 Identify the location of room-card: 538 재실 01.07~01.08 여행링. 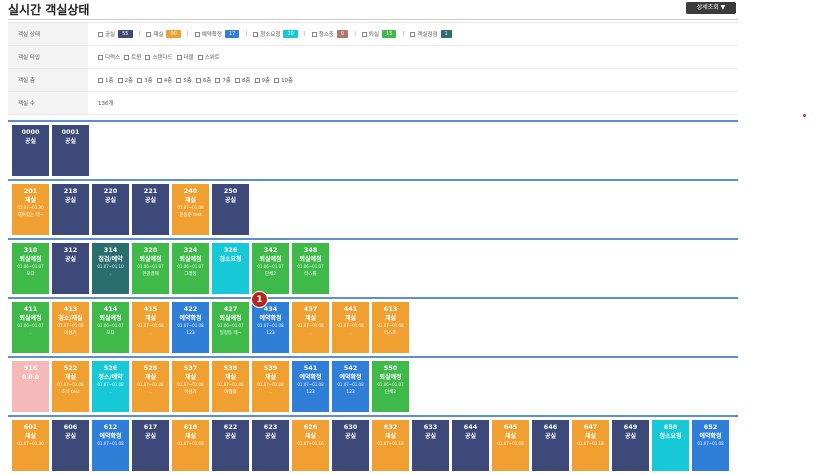
(230, 386).